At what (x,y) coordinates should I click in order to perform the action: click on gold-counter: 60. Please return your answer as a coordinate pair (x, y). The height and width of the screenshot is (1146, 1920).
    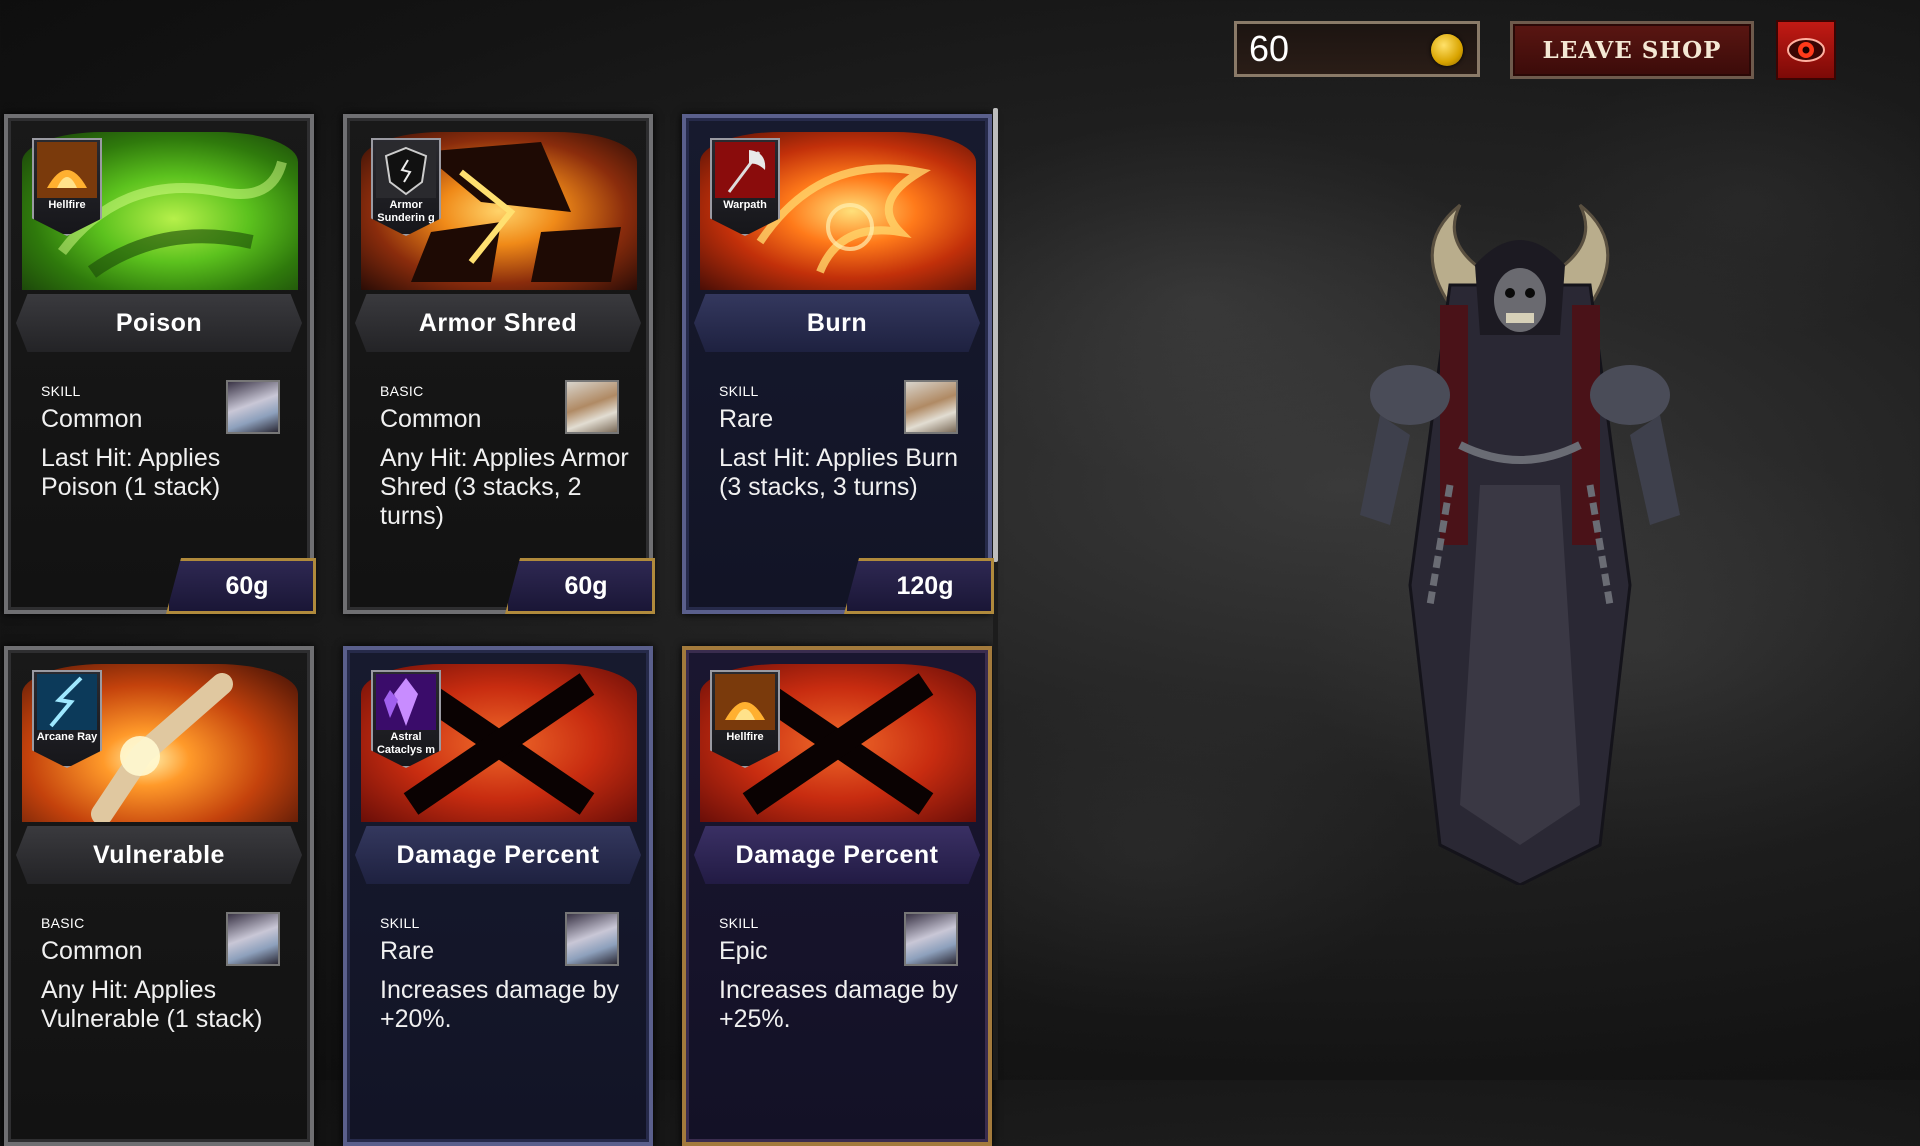
    Looking at the image, I should click on (1357, 49).